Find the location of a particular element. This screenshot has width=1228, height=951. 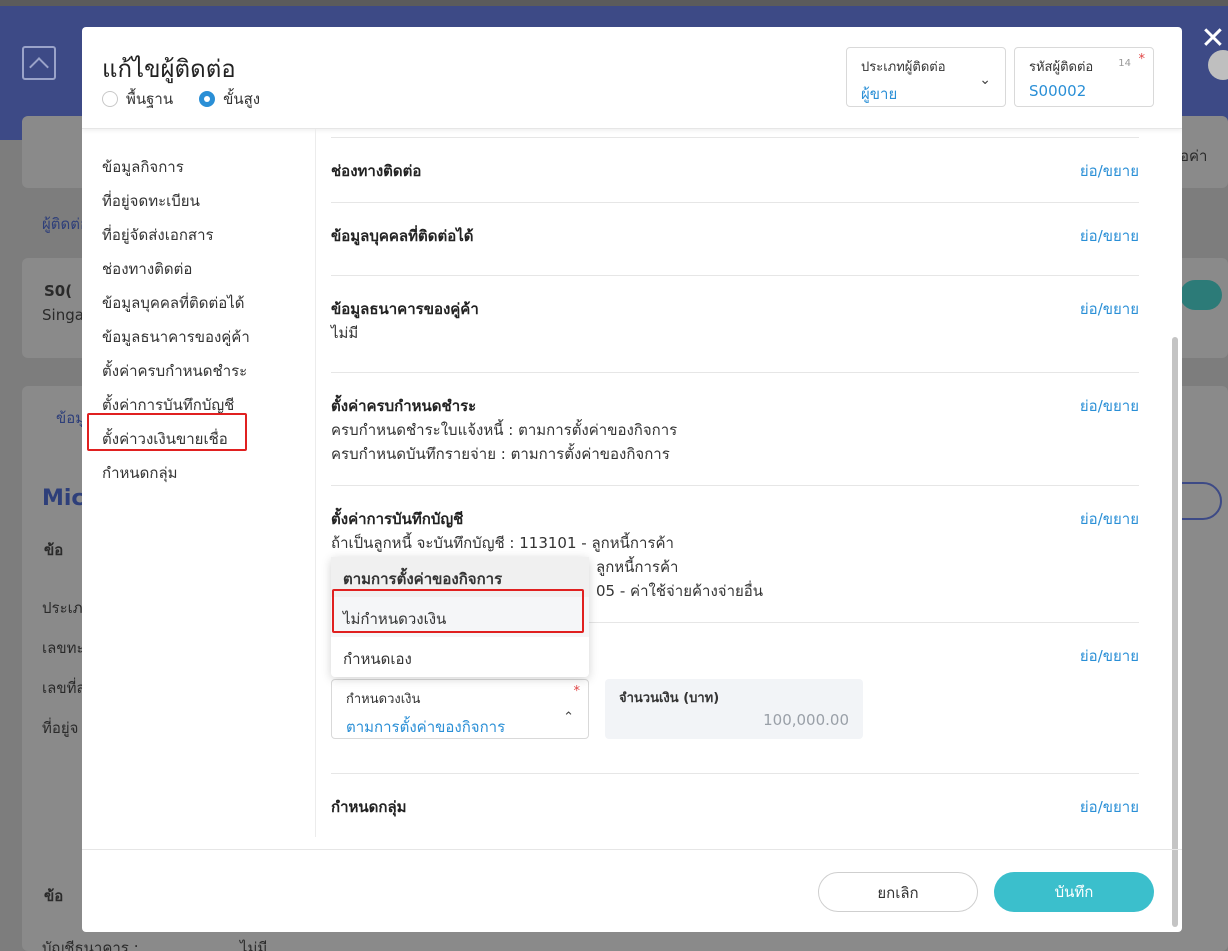

nav-item-bank: ข้อมูลธนาคารของคู่ค้า is located at coordinates (176, 337).